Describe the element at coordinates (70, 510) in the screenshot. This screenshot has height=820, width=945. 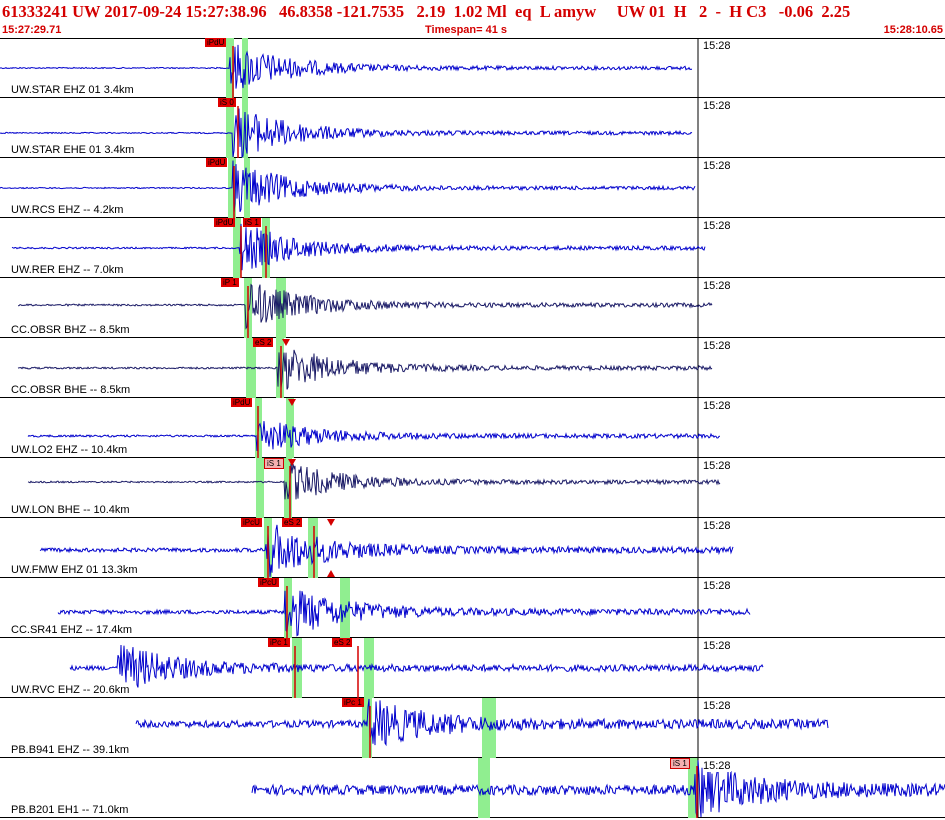
I see `station-channel-label: UW.LON BHE -- 10.4km` at that location.